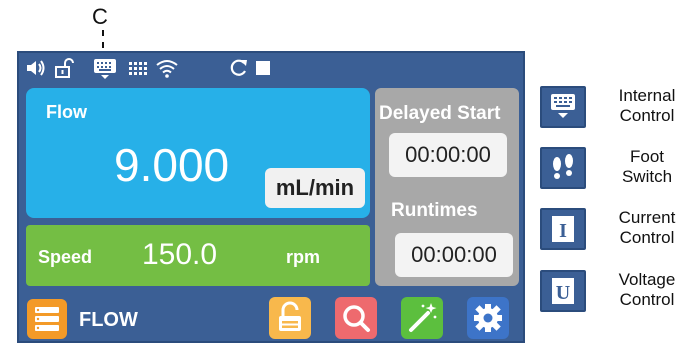 This screenshot has height=345, width=695. What do you see at coordinates (647, 279) in the screenshot?
I see `legend-line: Voltage` at bounding box center [647, 279].